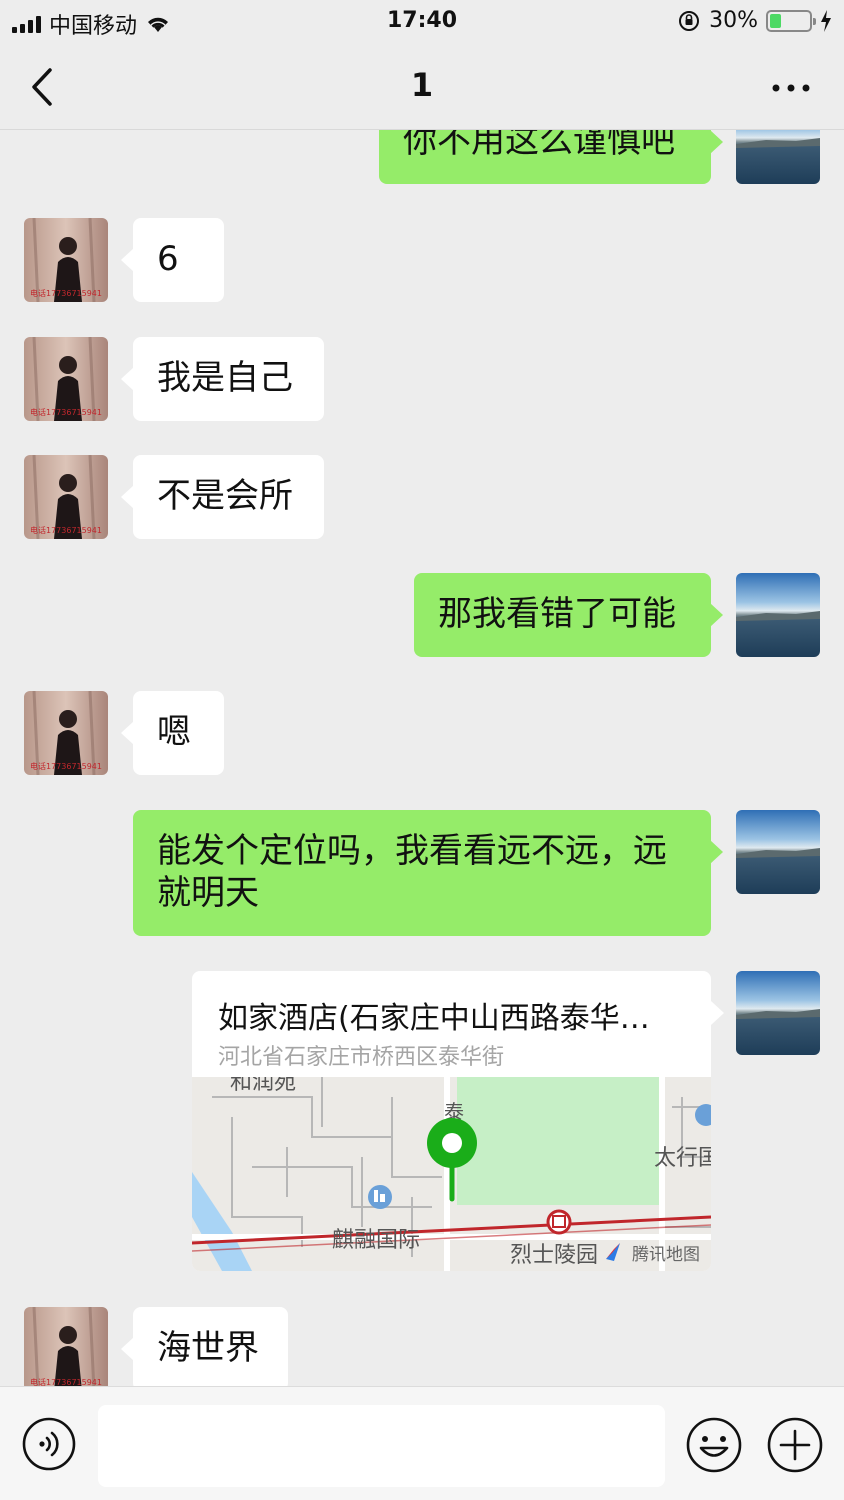 The height and width of the screenshot is (1500, 844). What do you see at coordinates (225, 378) in the screenshot?
I see `message-text: 我是自己` at bounding box center [225, 378].